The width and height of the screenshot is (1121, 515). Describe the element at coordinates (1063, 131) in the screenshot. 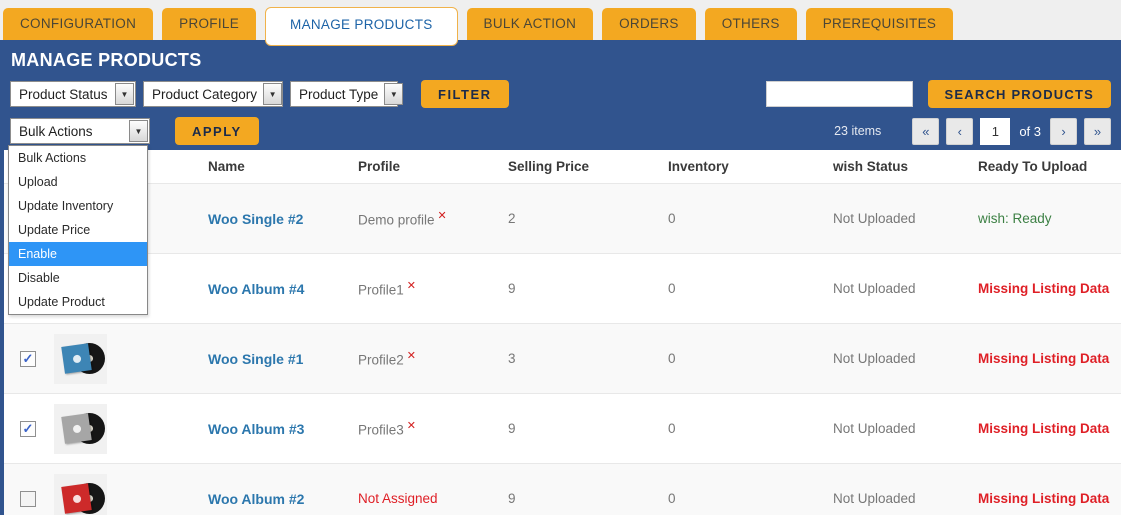

I see `next-page-button: ›` at that location.